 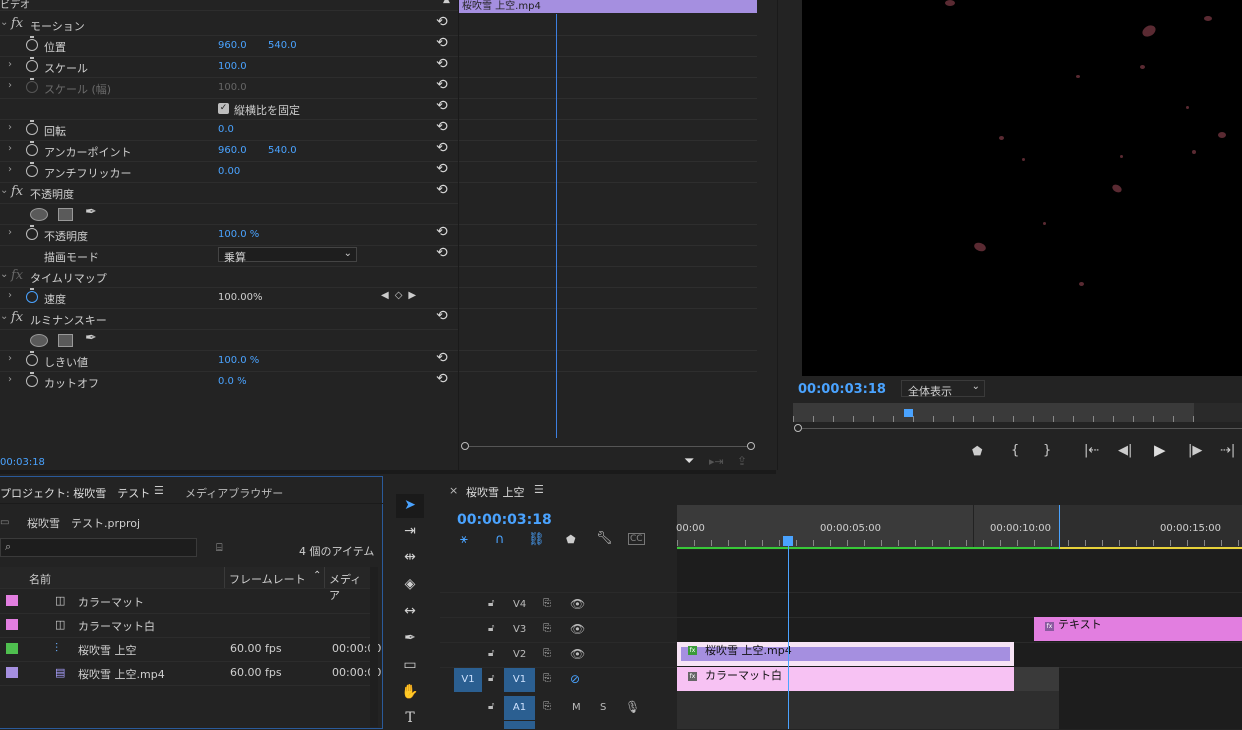 I want to click on timeline-playhead-line, so click(x=788, y=637).